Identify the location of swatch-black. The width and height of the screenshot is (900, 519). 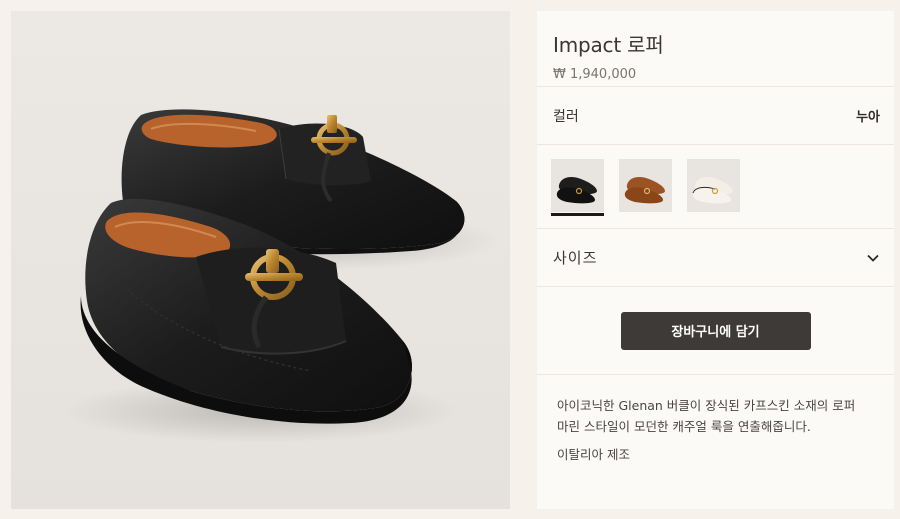
(577, 187).